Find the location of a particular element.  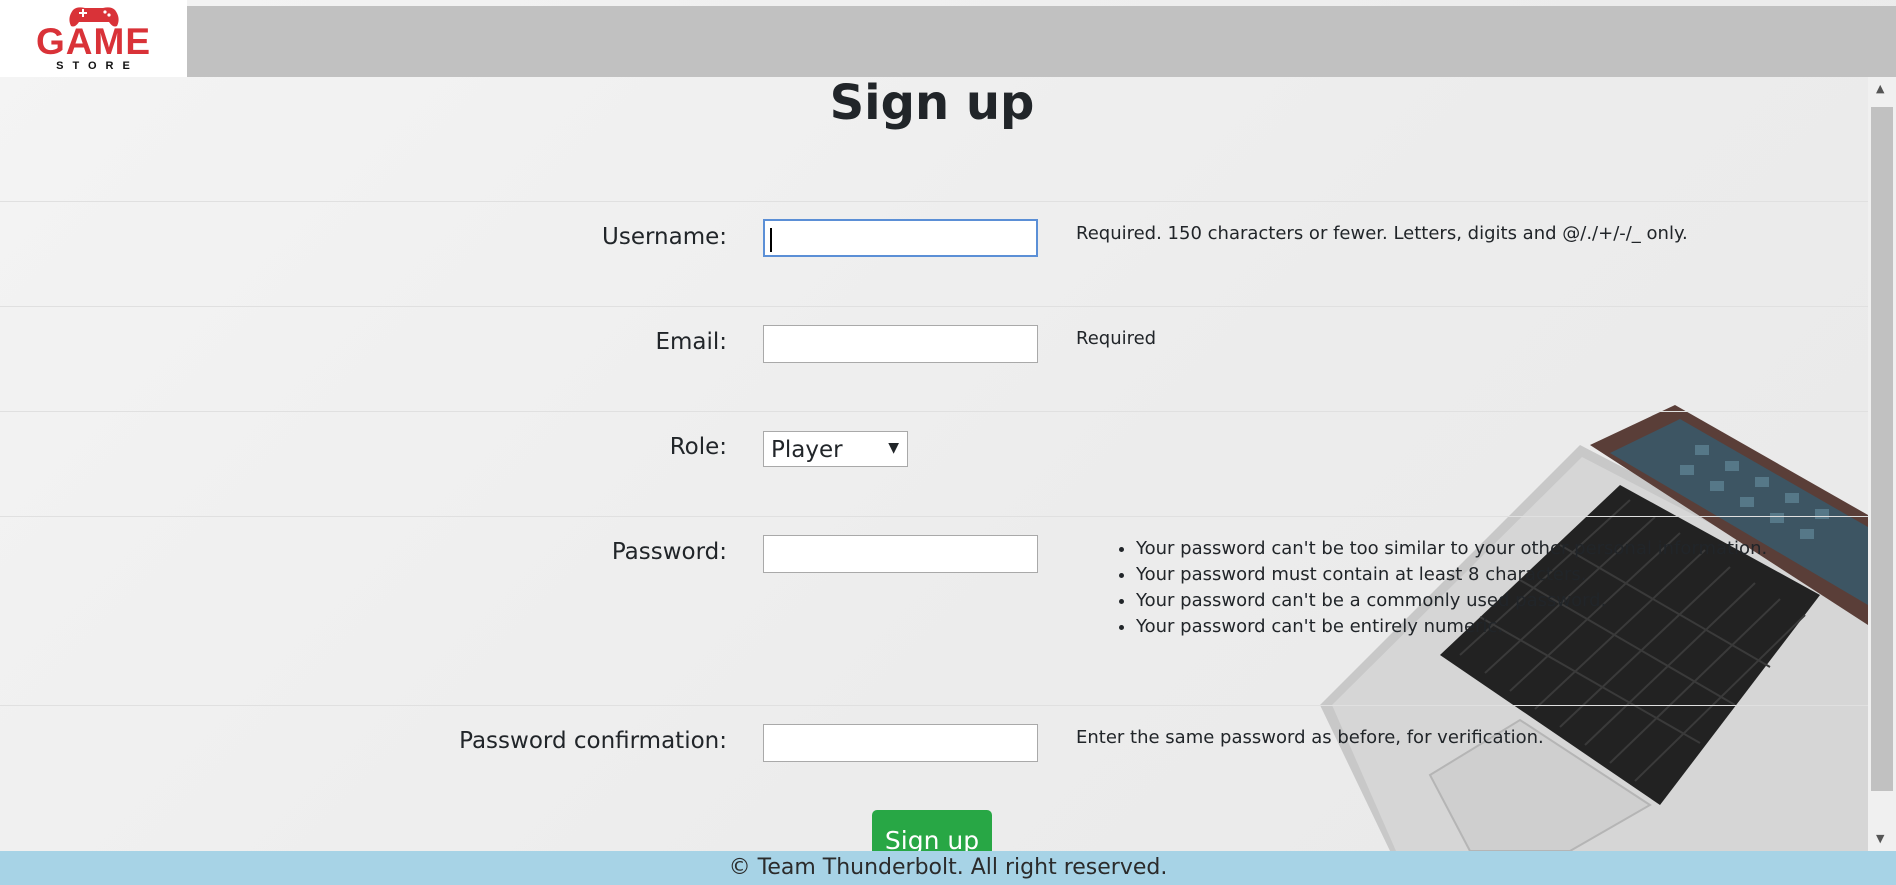

gamepad-icon is located at coordinates (94, 17).